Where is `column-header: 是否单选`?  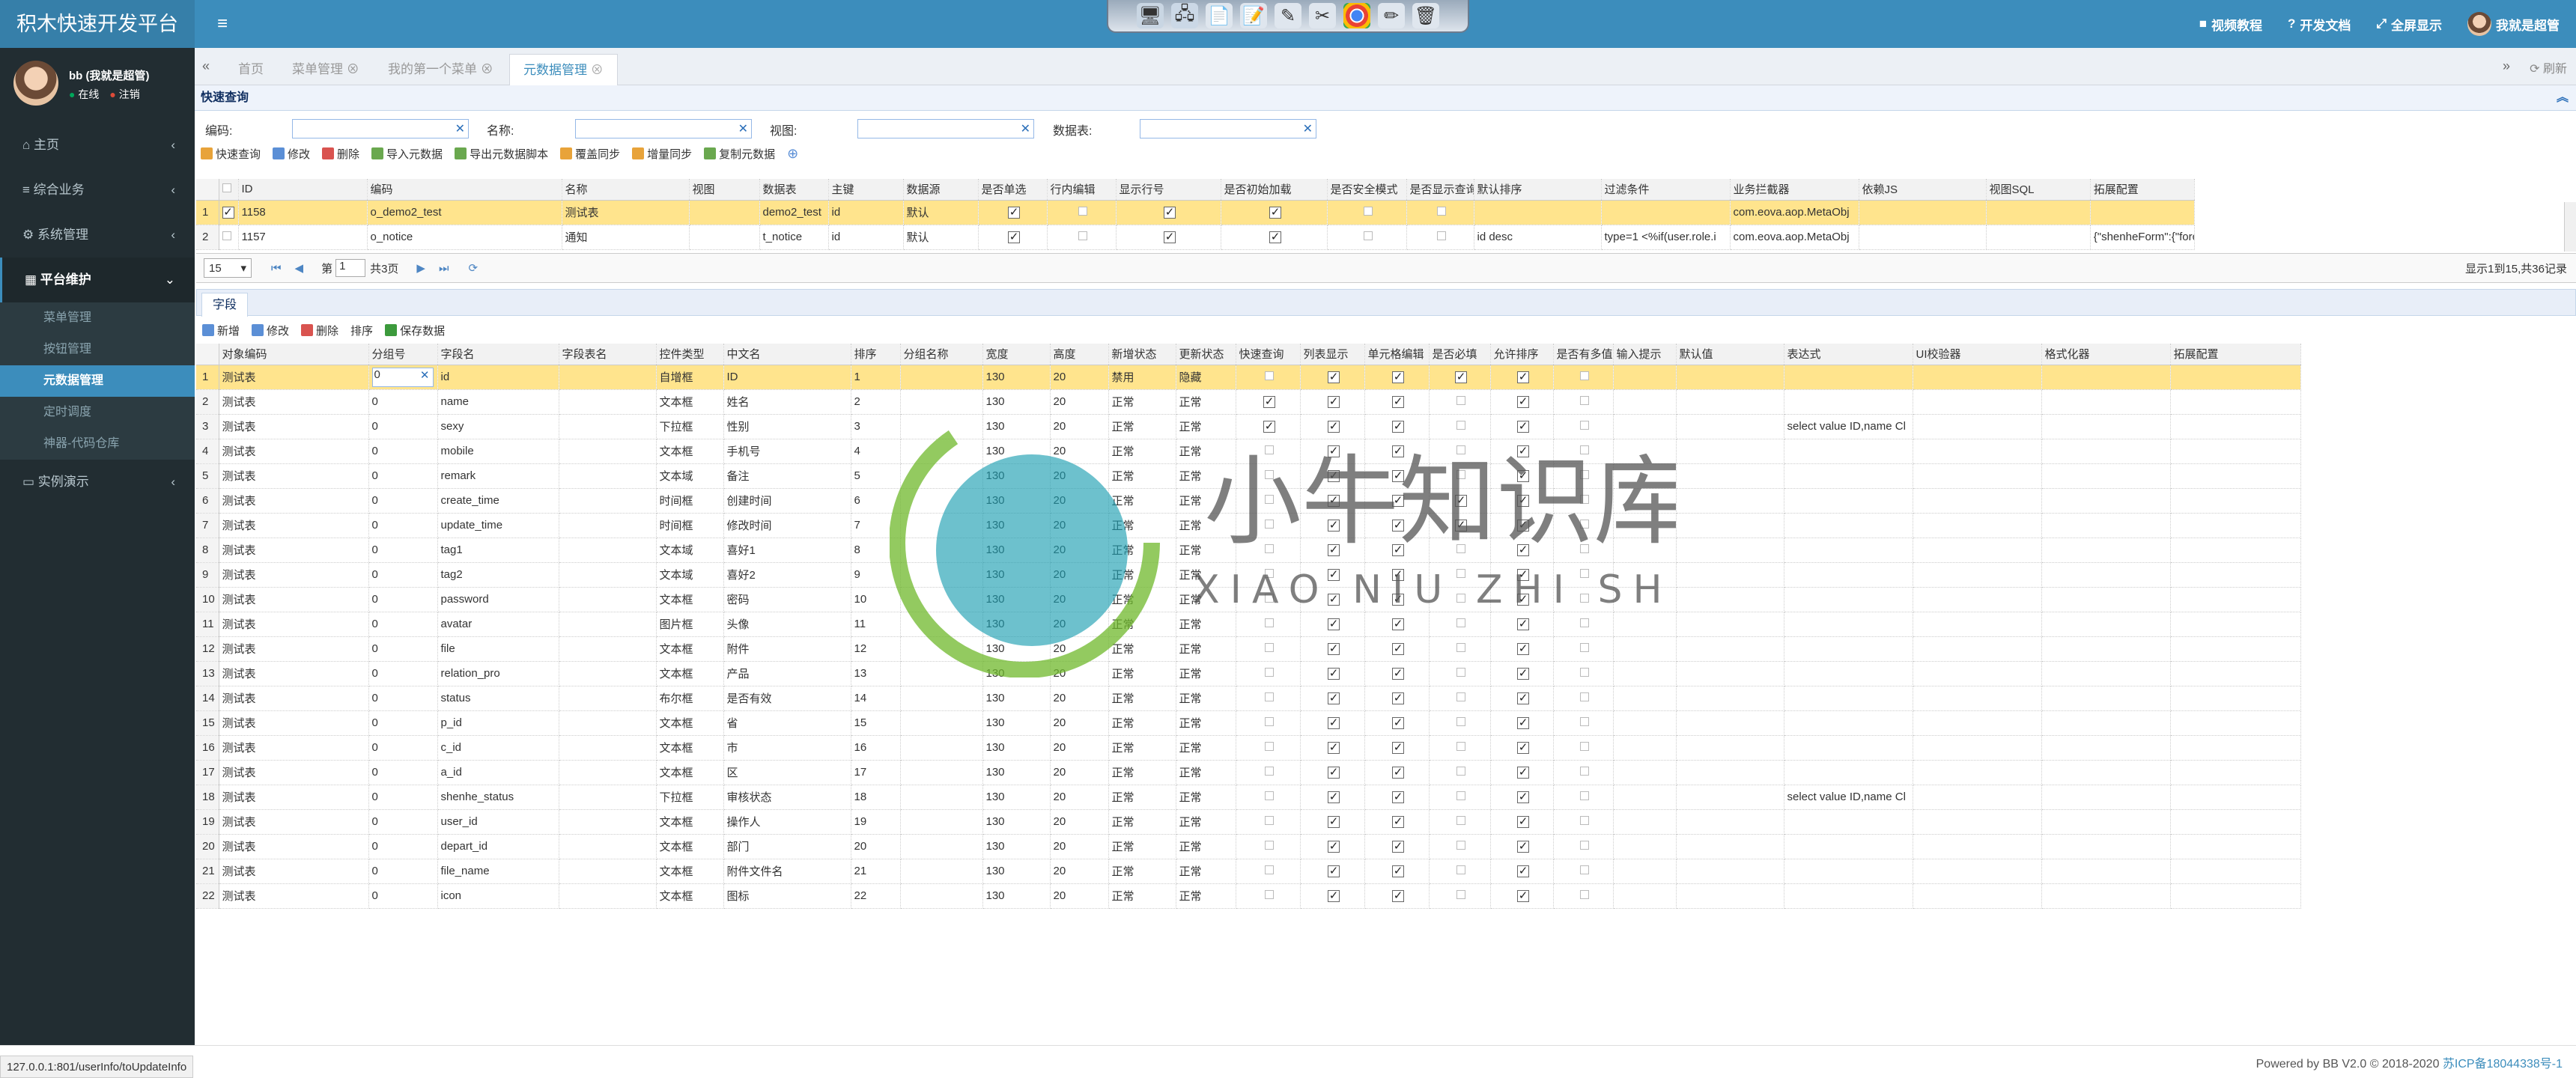
column-header: 是否单选 is located at coordinates (1013, 190).